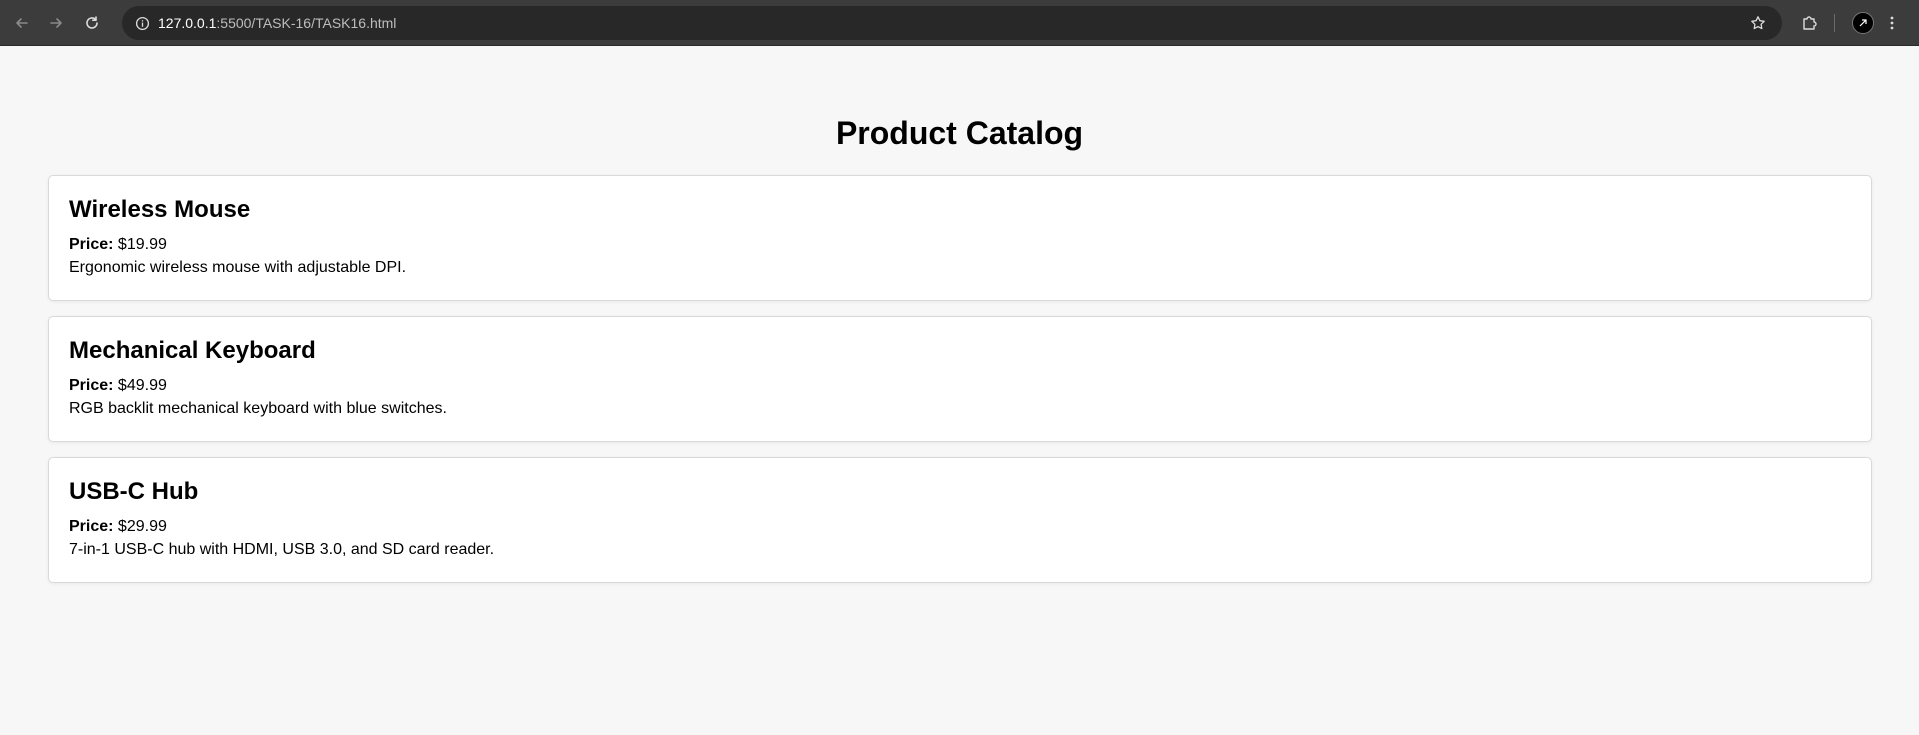 This screenshot has height=735, width=1919. I want to click on toolbar-divider, so click(1834, 23).